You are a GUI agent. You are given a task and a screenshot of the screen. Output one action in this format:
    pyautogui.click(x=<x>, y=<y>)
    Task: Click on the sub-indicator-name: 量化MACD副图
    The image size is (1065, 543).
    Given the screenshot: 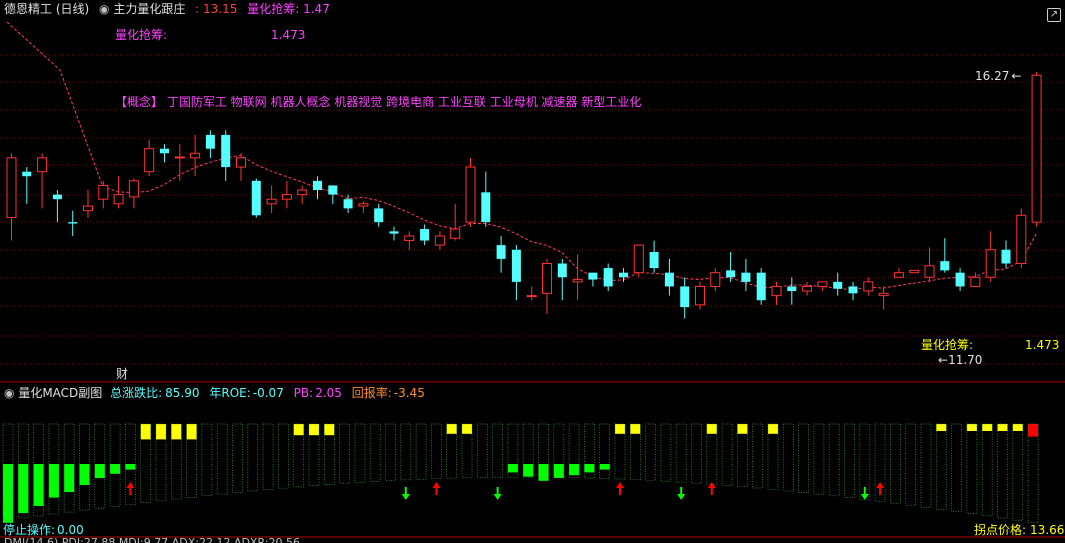 What is the action you would take?
    pyautogui.click(x=60, y=393)
    